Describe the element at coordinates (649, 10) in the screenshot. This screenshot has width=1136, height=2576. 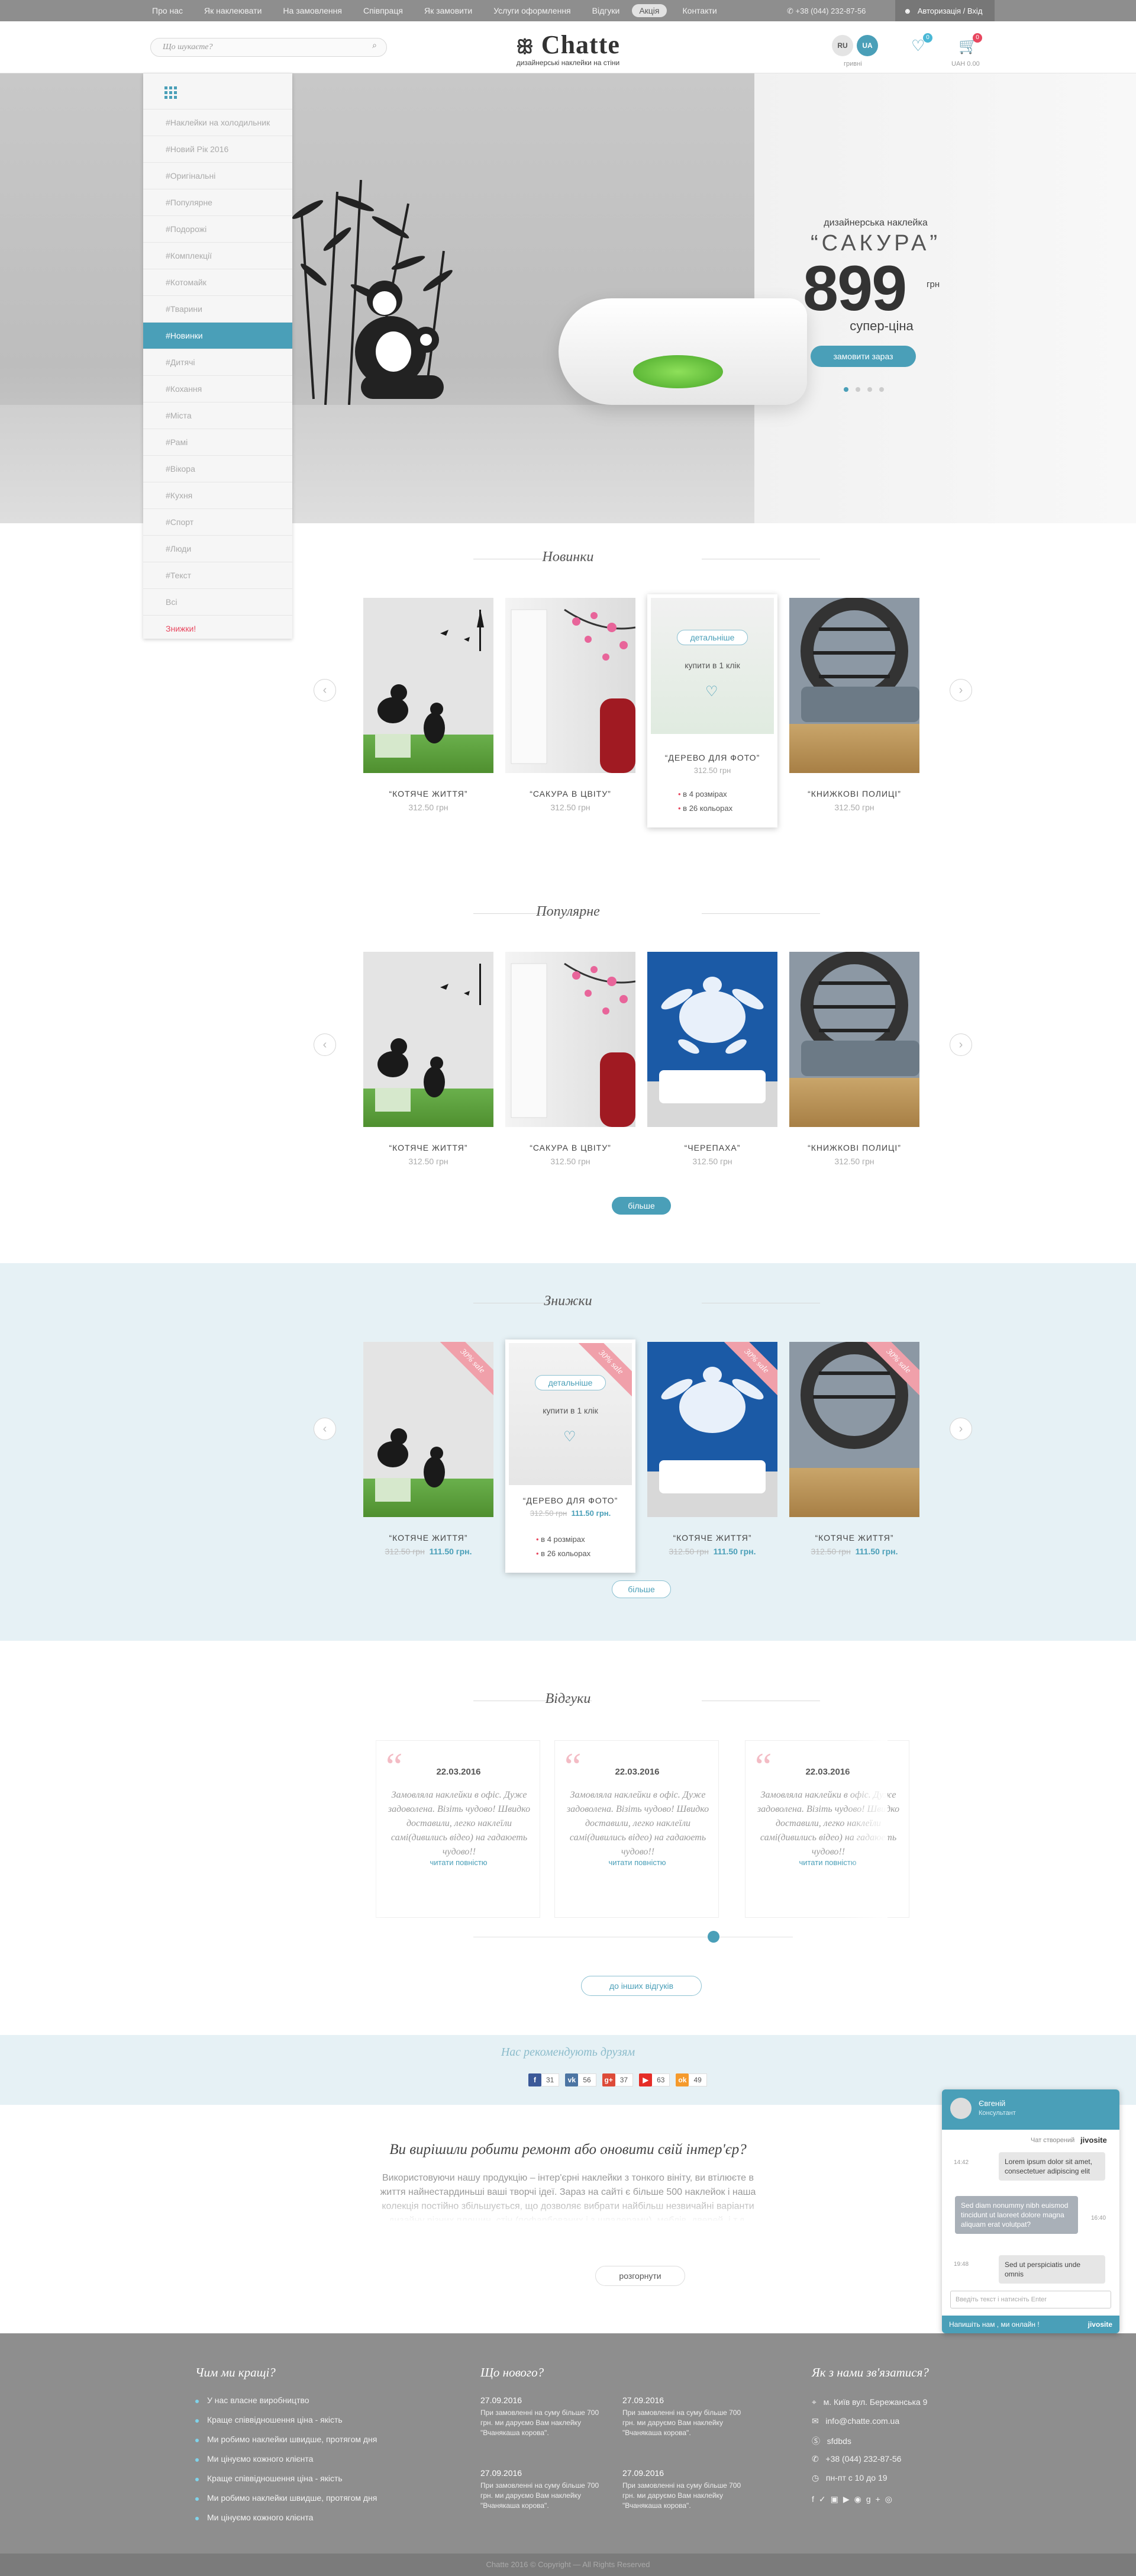
I see `nav-promo: Акція` at that location.